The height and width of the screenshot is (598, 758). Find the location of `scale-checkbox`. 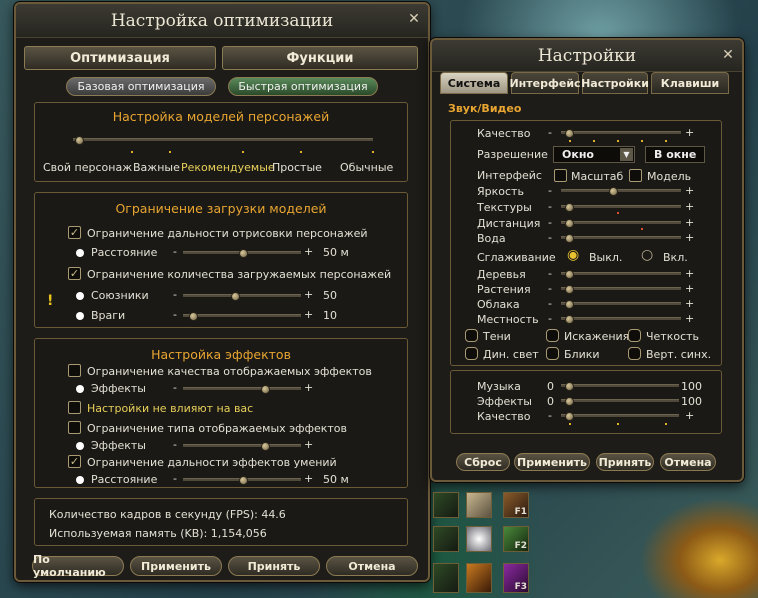

scale-checkbox is located at coordinates (560, 175).